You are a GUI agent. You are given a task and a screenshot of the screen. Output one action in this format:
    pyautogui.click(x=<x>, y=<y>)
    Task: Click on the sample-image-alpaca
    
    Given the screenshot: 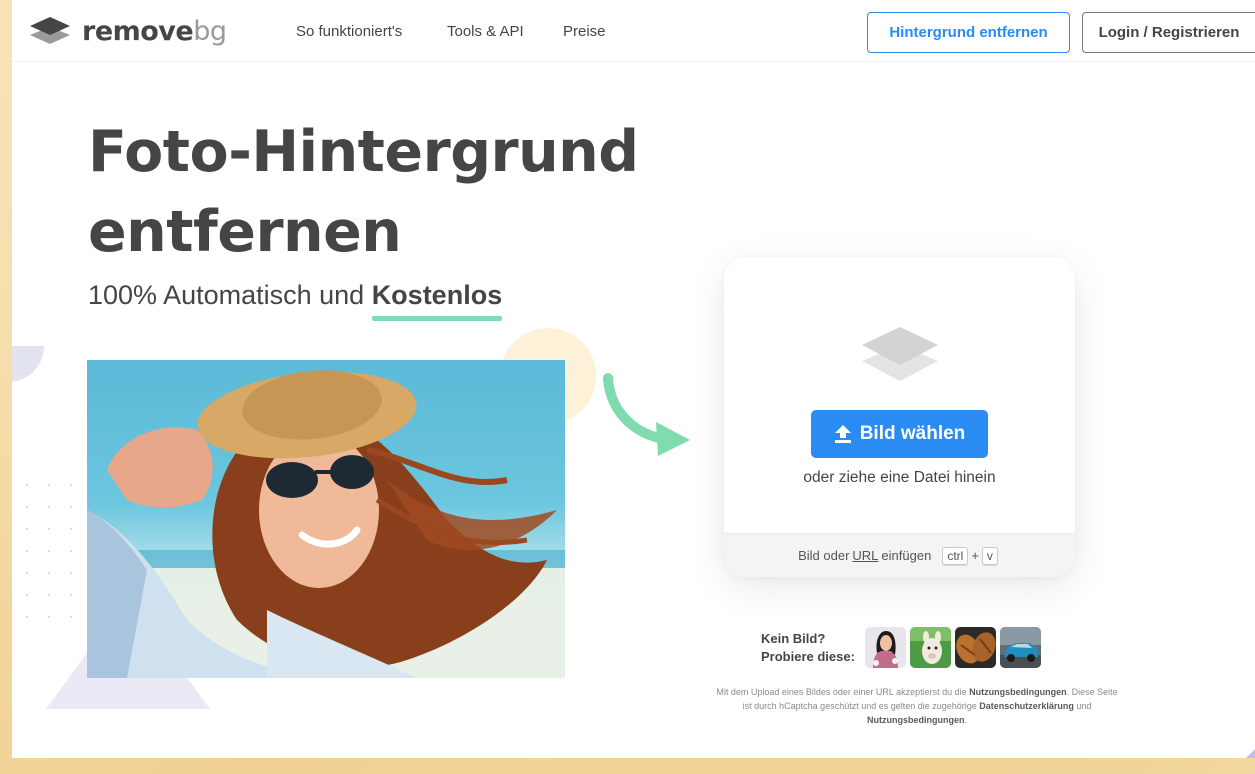 What is the action you would take?
    pyautogui.click(x=930, y=647)
    